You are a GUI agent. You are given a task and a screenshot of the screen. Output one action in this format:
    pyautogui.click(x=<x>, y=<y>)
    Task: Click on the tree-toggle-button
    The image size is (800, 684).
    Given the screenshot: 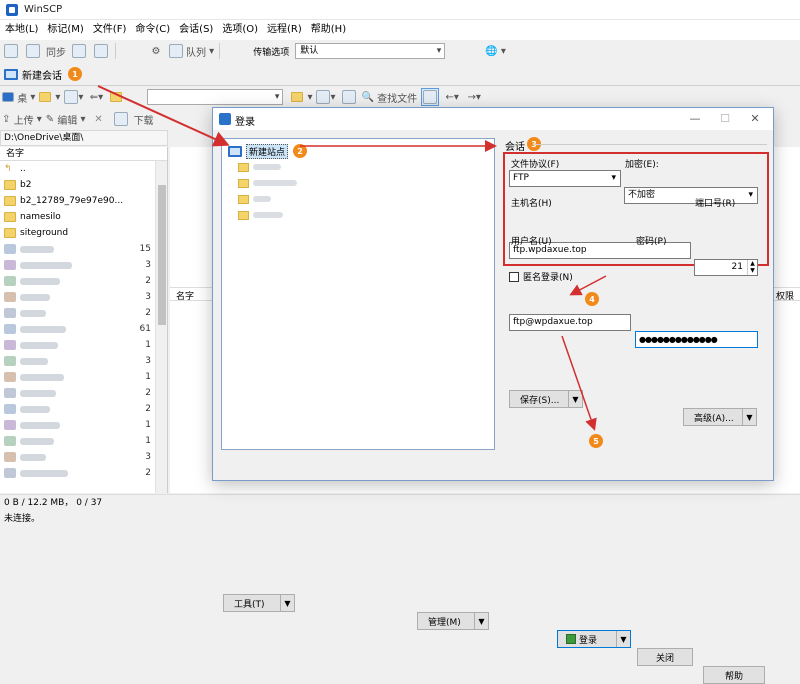 What is the action you would take?
    pyautogui.click(x=430, y=97)
    